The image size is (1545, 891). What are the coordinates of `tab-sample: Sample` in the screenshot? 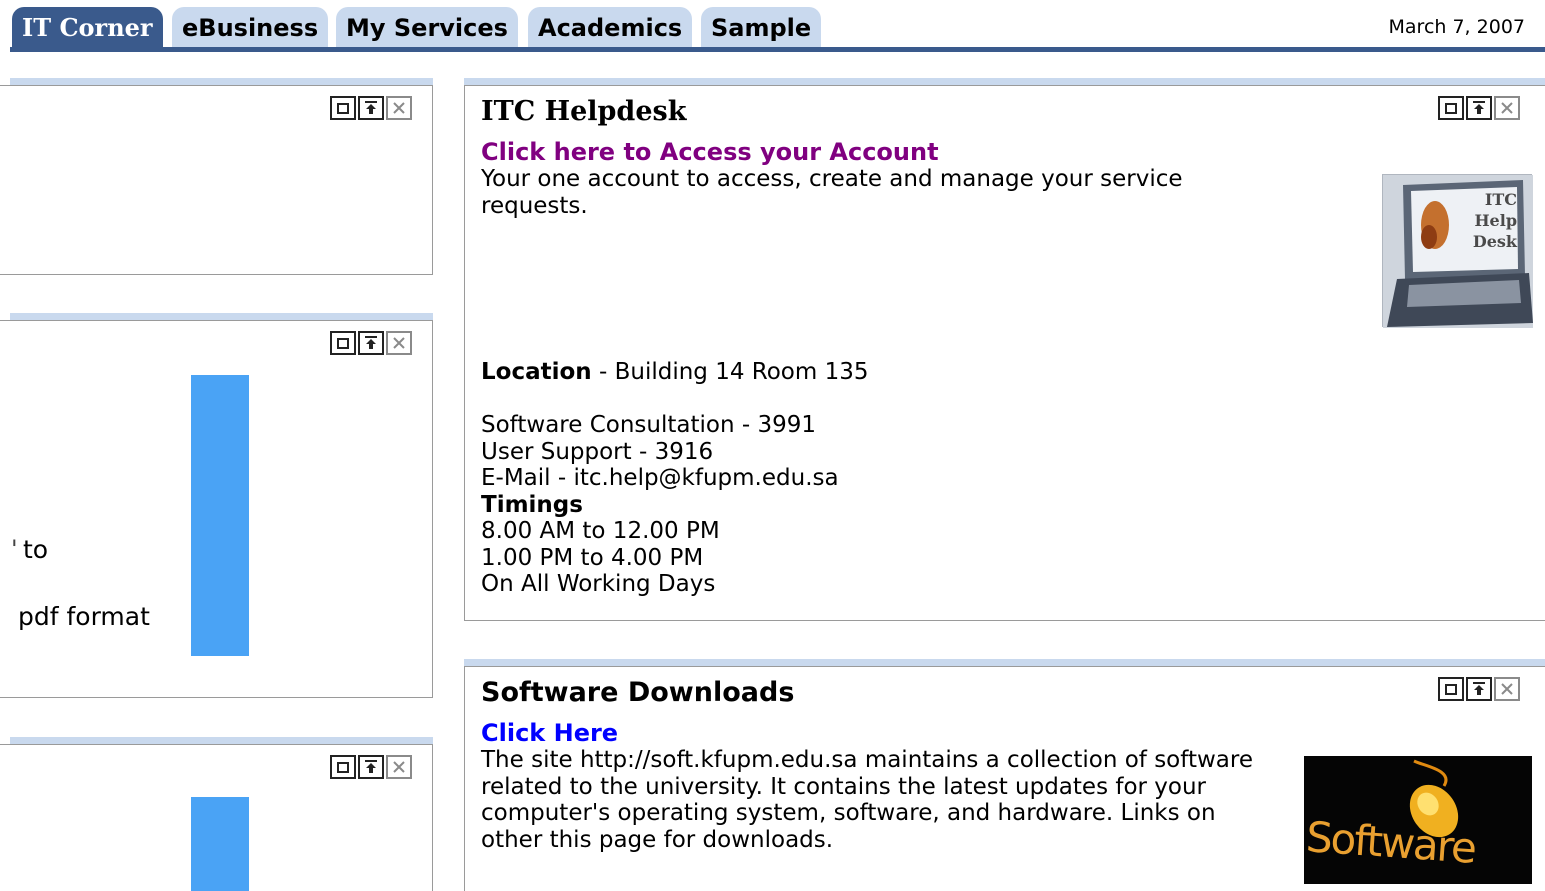 It's located at (761, 28).